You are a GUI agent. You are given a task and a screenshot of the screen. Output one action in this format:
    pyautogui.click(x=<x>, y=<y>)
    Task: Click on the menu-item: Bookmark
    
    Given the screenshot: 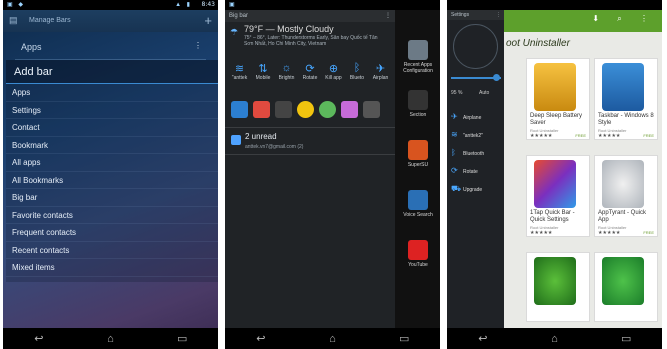 What is the action you would take?
    pyautogui.click(x=112, y=145)
    